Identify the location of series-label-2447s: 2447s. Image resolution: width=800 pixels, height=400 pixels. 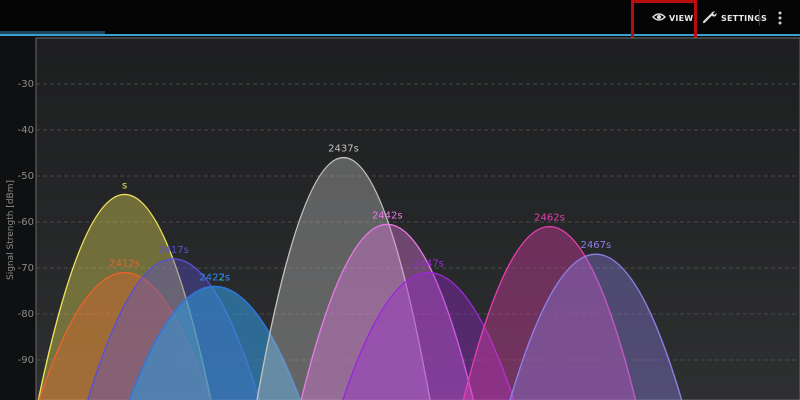
(428, 264).